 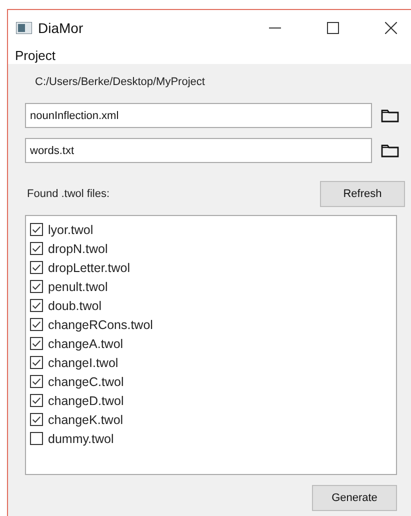 What do you see at coordinates (81, 439) in the screenshot?
I see `file-label: dummy.twol` at bounding box center [81, 439].